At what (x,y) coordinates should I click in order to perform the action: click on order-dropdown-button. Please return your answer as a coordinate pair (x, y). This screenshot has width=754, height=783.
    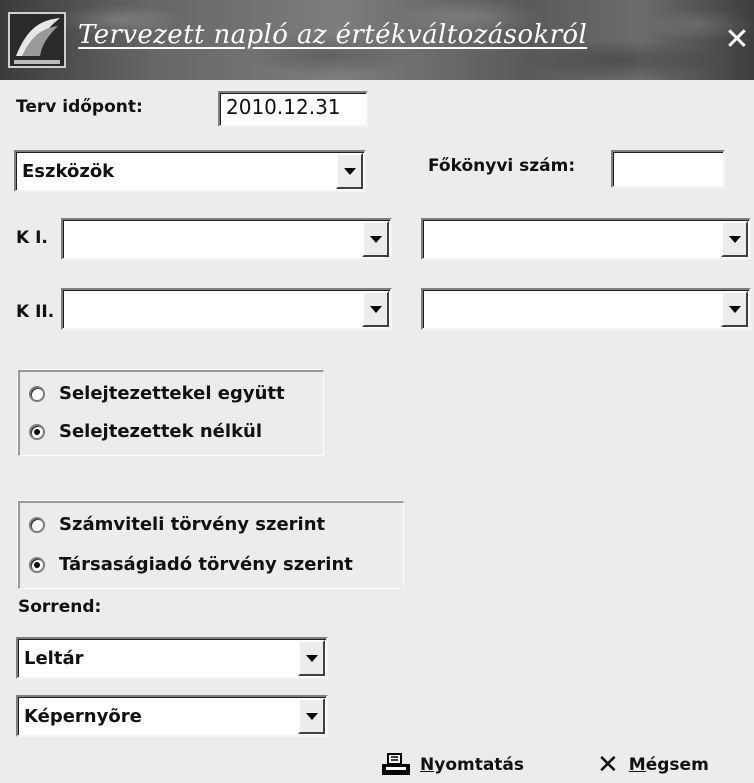
    Looking at the image, I should click on (311, 658).